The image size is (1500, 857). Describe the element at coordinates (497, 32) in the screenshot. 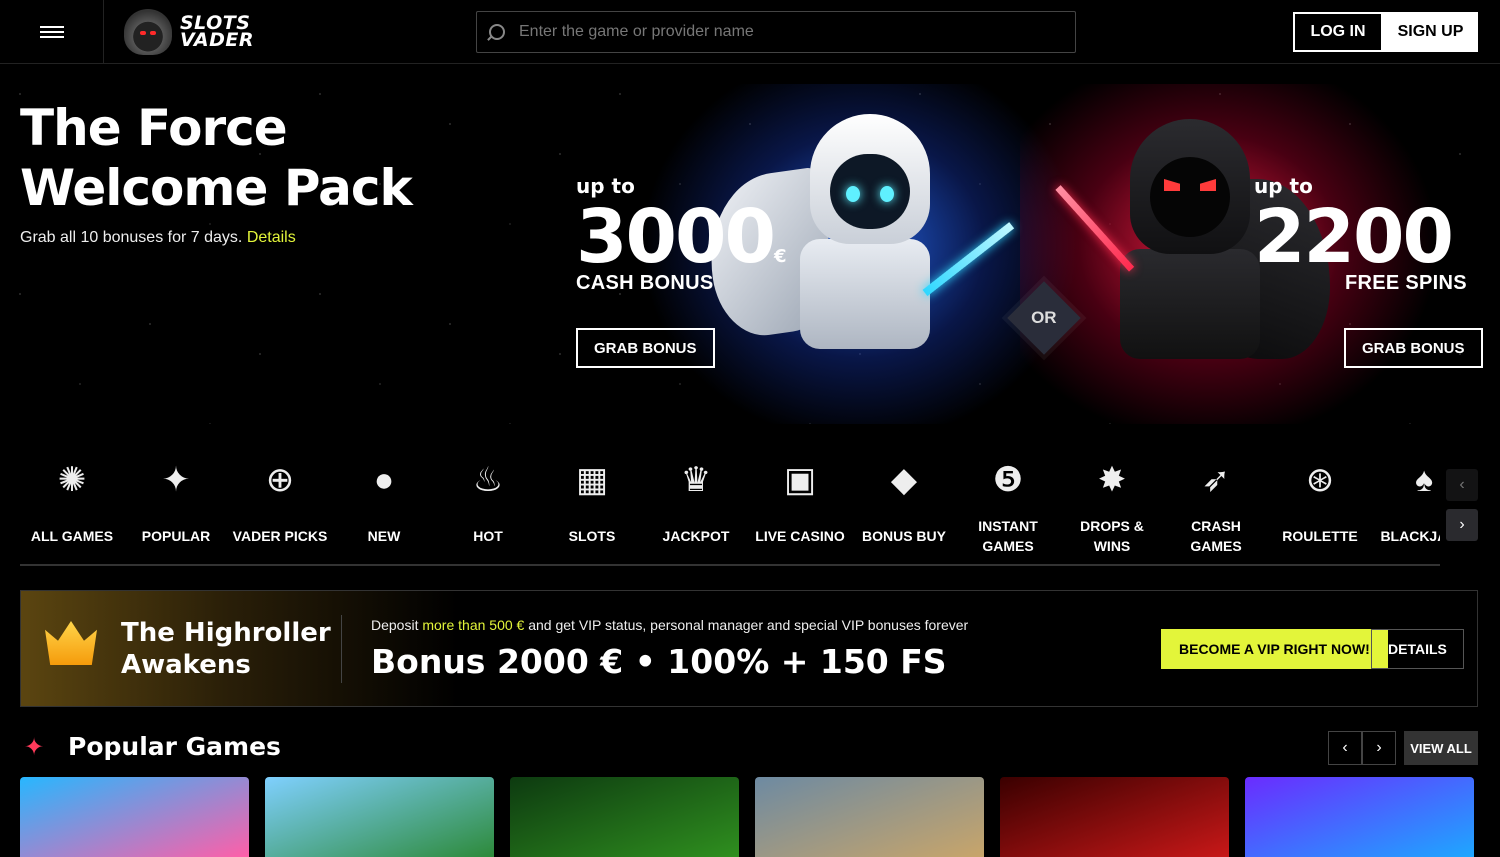

I see `search-icon` at that location.